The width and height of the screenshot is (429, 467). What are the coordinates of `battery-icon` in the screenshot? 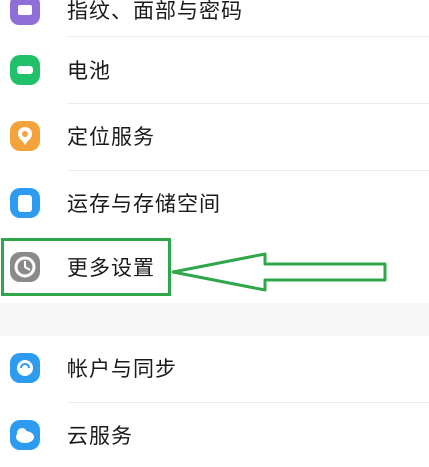 It's located at (25, 70).